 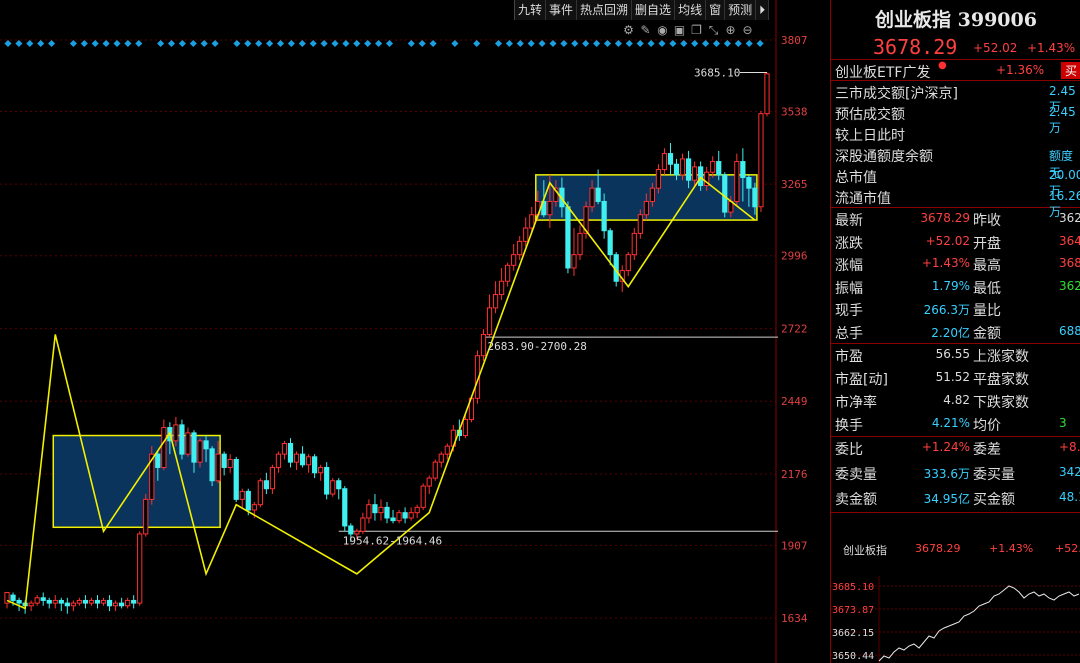 I want to click on toolbar-item-2: 热点回溯, so click(x=605, y=10).